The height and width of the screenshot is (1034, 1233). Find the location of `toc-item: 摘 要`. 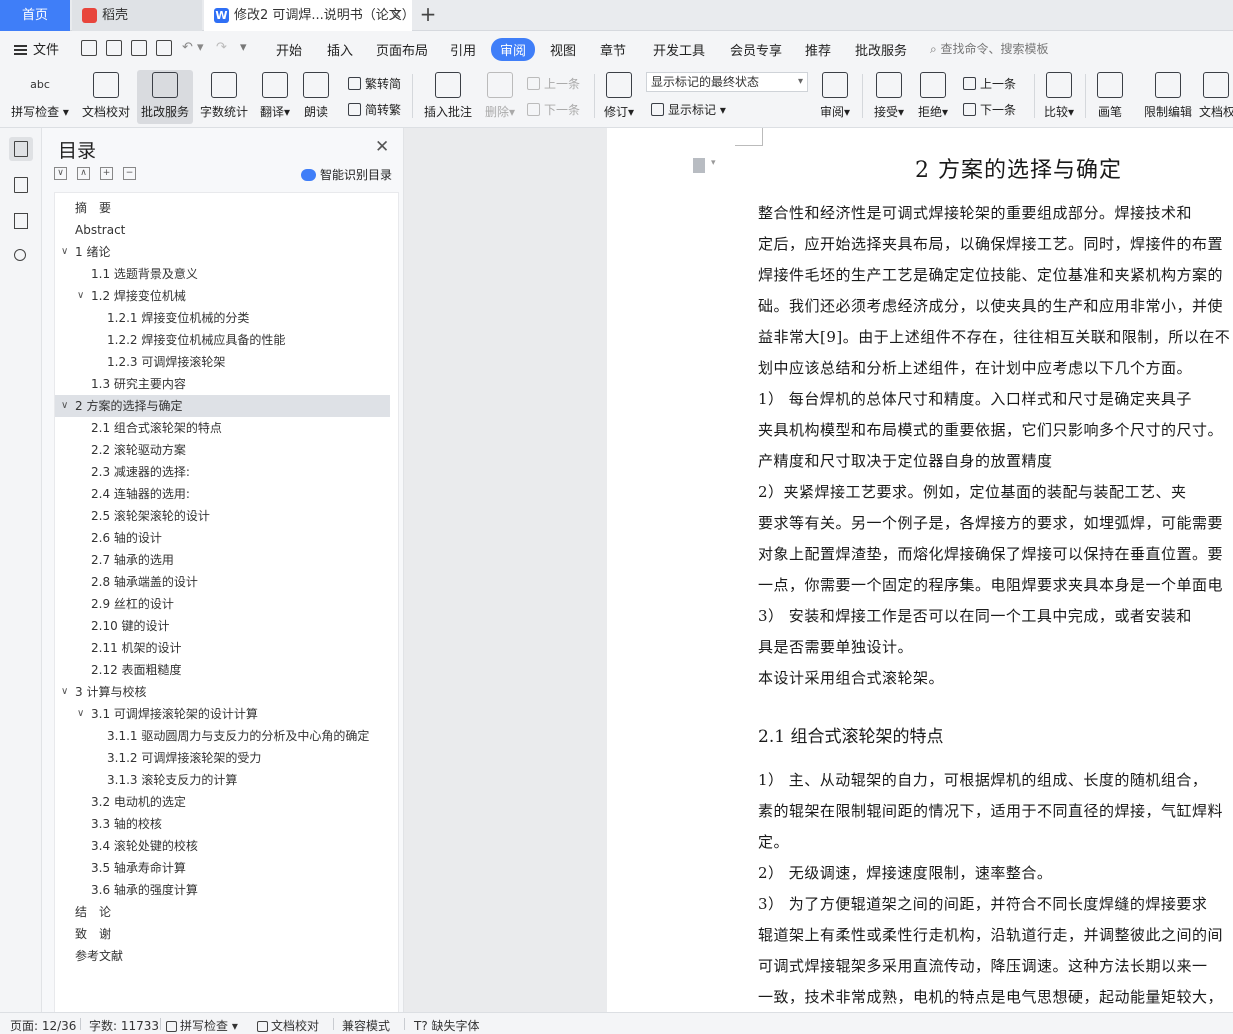

toc-item: 摘 要 is located at coordinates (222, 208).